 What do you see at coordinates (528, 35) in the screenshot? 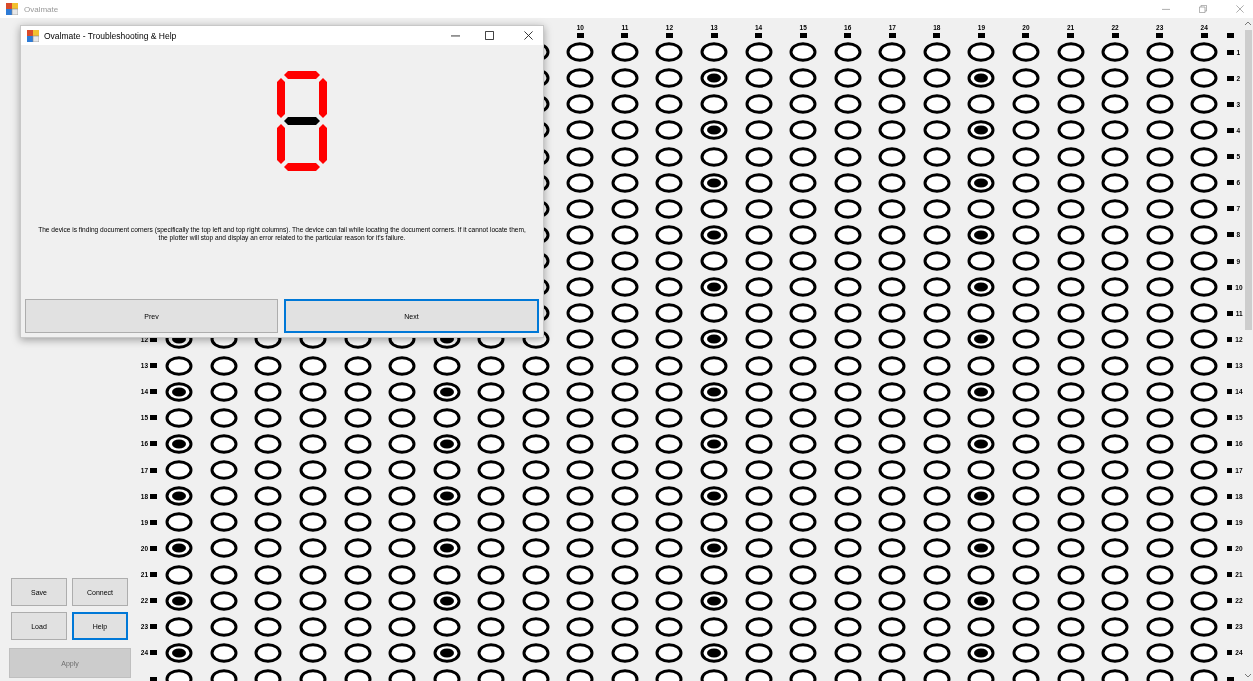
I see `close-icon` at bounding box center [528, 35].